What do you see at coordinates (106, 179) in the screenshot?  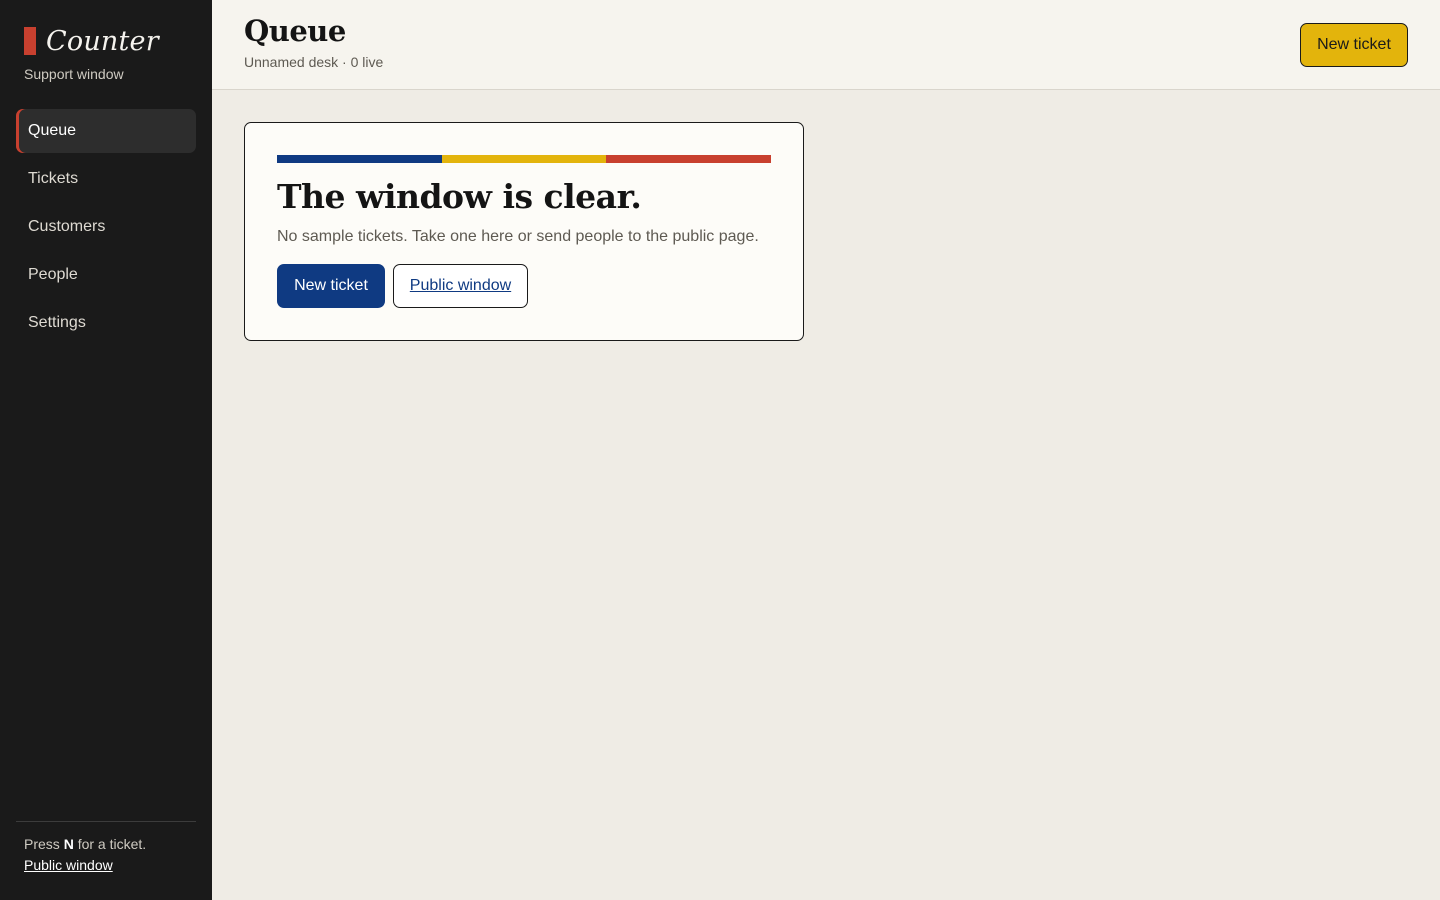 I see `sidebar-item-tickets: Tickets` at bounding box center [106, 179].